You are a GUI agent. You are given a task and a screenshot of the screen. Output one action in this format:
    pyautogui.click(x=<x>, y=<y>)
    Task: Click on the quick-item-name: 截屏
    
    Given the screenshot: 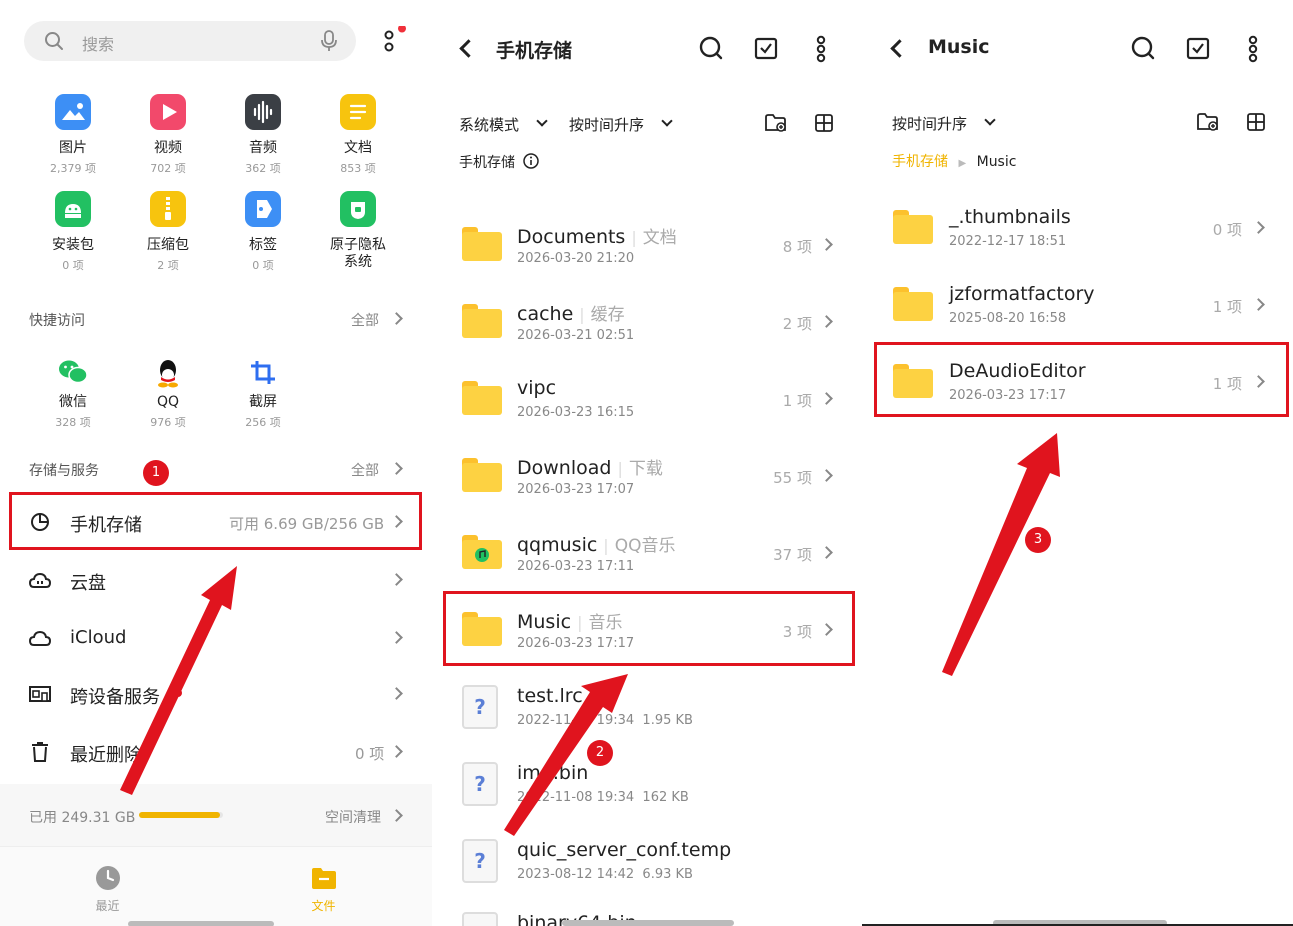 What is the action you would take?
    pyautogui.click(x=263, y=402)
    